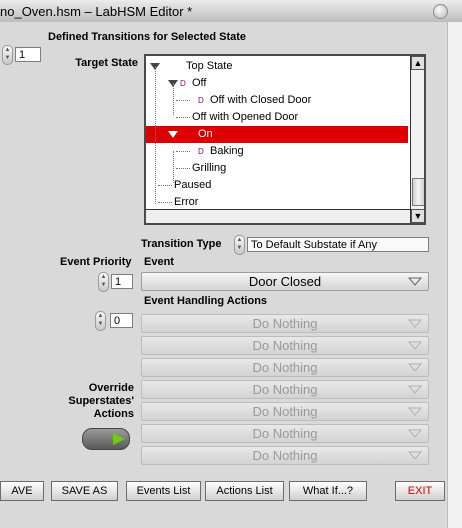  I want to click on event-handling-index-stepper: ▲ ▼, so click(100, 321).